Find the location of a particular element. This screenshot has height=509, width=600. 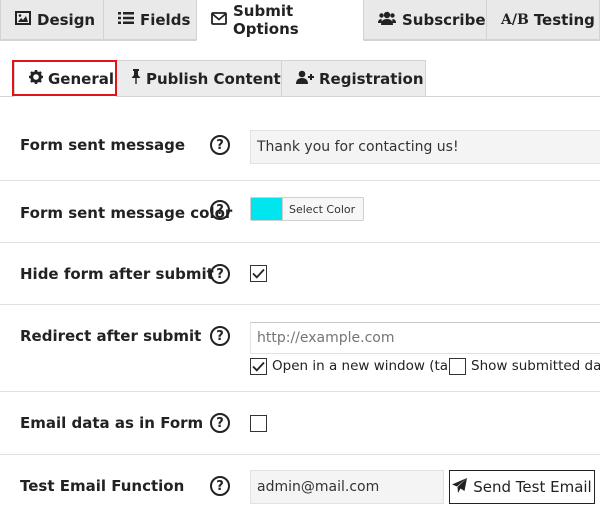

tab-design: Design is located at coordinates (52, 20).